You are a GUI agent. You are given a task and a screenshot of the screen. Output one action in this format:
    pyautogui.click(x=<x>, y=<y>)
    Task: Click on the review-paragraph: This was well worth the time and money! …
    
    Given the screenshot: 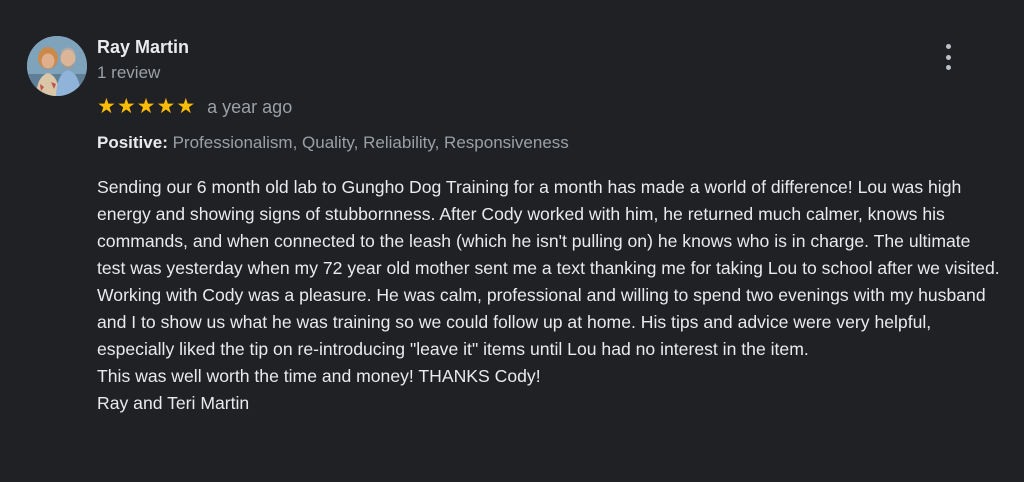 What is the action you would take?
    pyautogui.click(x=319, y=376)
    